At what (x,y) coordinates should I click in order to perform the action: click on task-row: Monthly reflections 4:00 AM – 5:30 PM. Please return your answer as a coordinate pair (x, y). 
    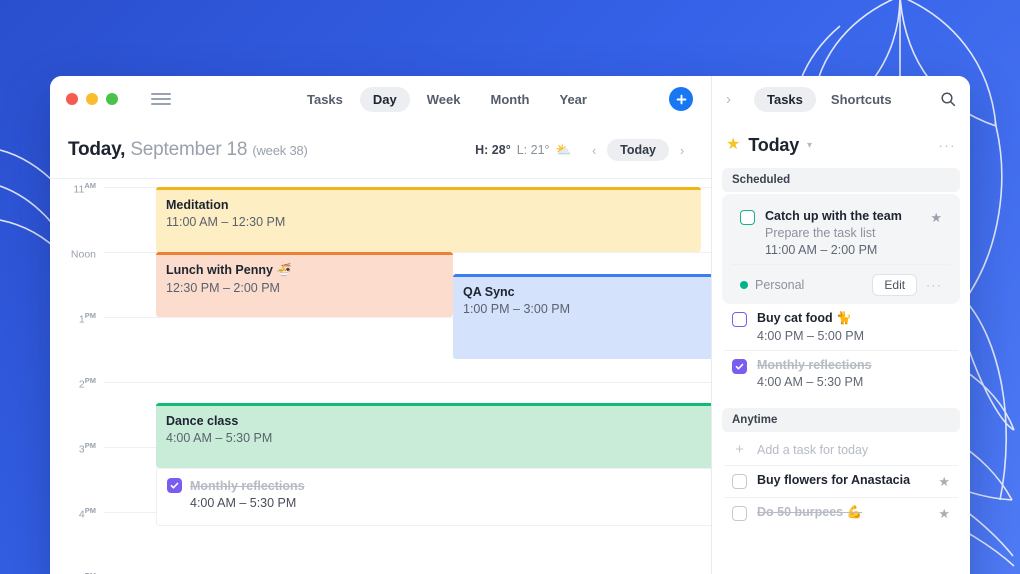
    Looking at the image, I should click on (841, 373).